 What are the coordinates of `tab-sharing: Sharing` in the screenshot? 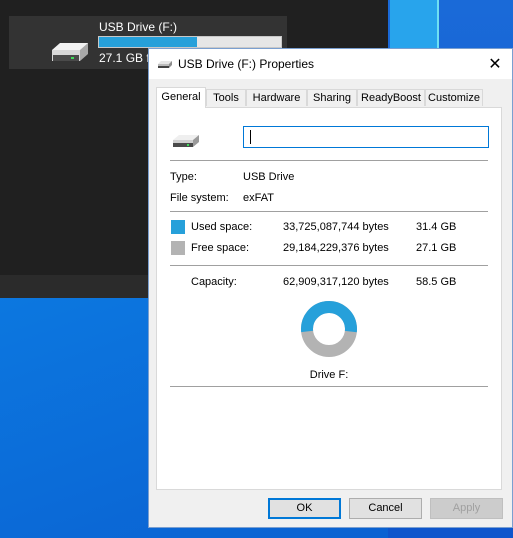 It's located at (332, 97).